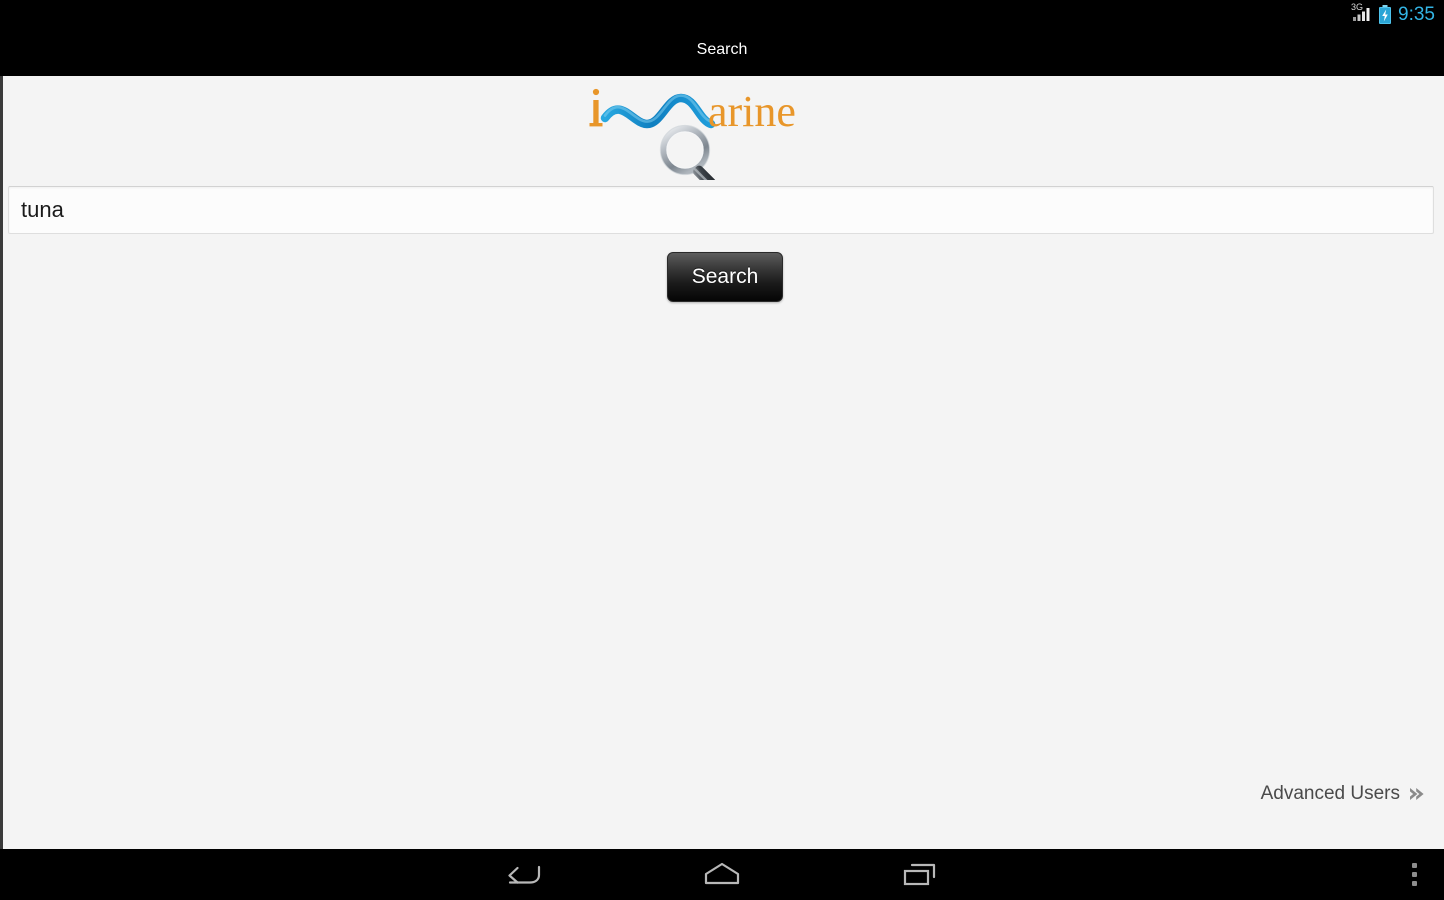  Describe the element at coordinates (1416, 14) in the screenshot. I see `status-bar-clock: 9:35` at that location.